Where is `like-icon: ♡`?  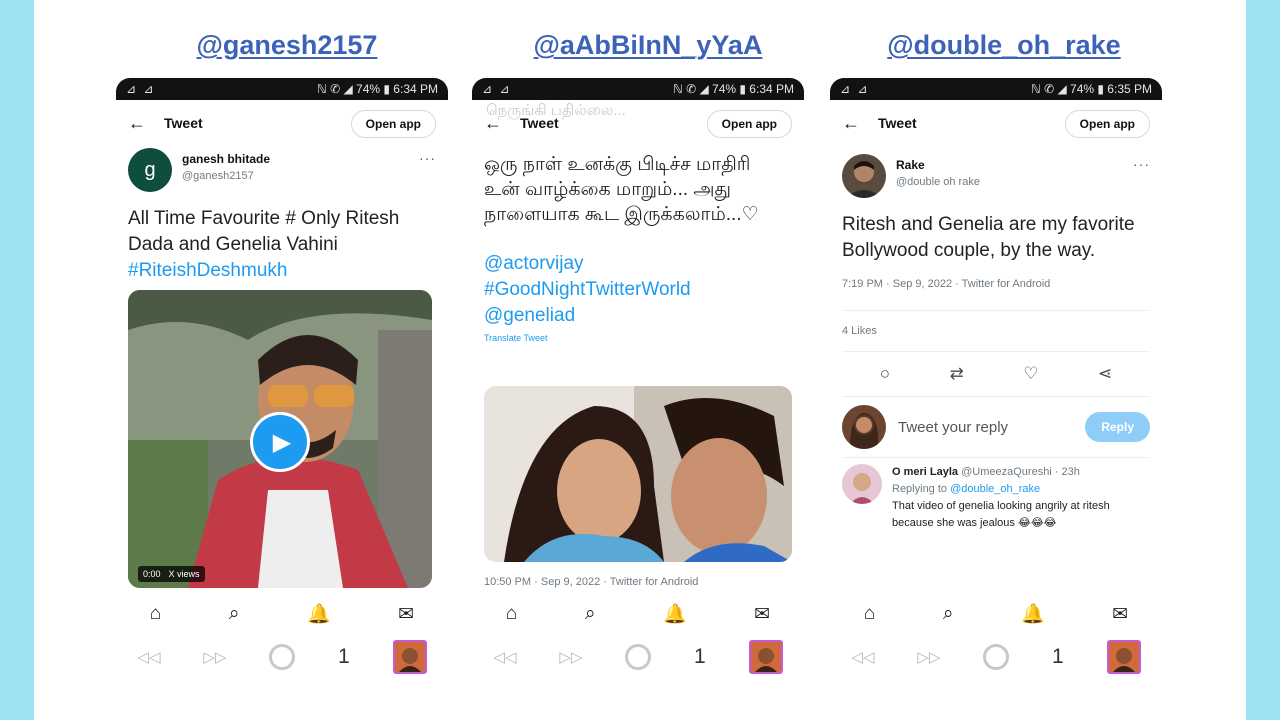 like-icon: ♡ is located at coordinates (1030, 374).